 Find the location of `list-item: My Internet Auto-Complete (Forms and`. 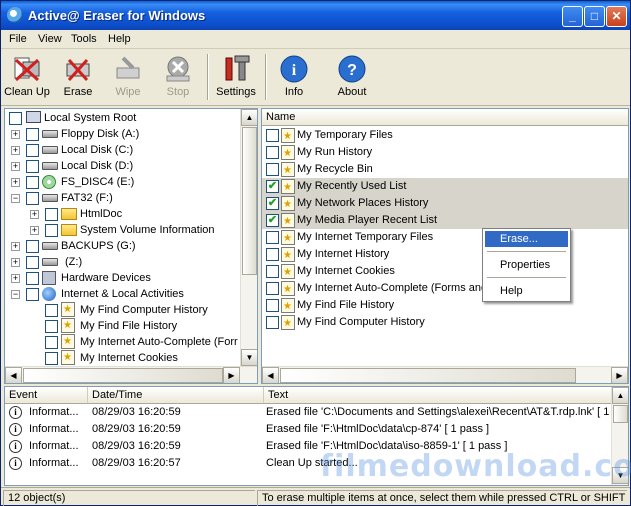

list-item: My Internet Auto-Complete (Forms and is located at coordinates (374, 289).